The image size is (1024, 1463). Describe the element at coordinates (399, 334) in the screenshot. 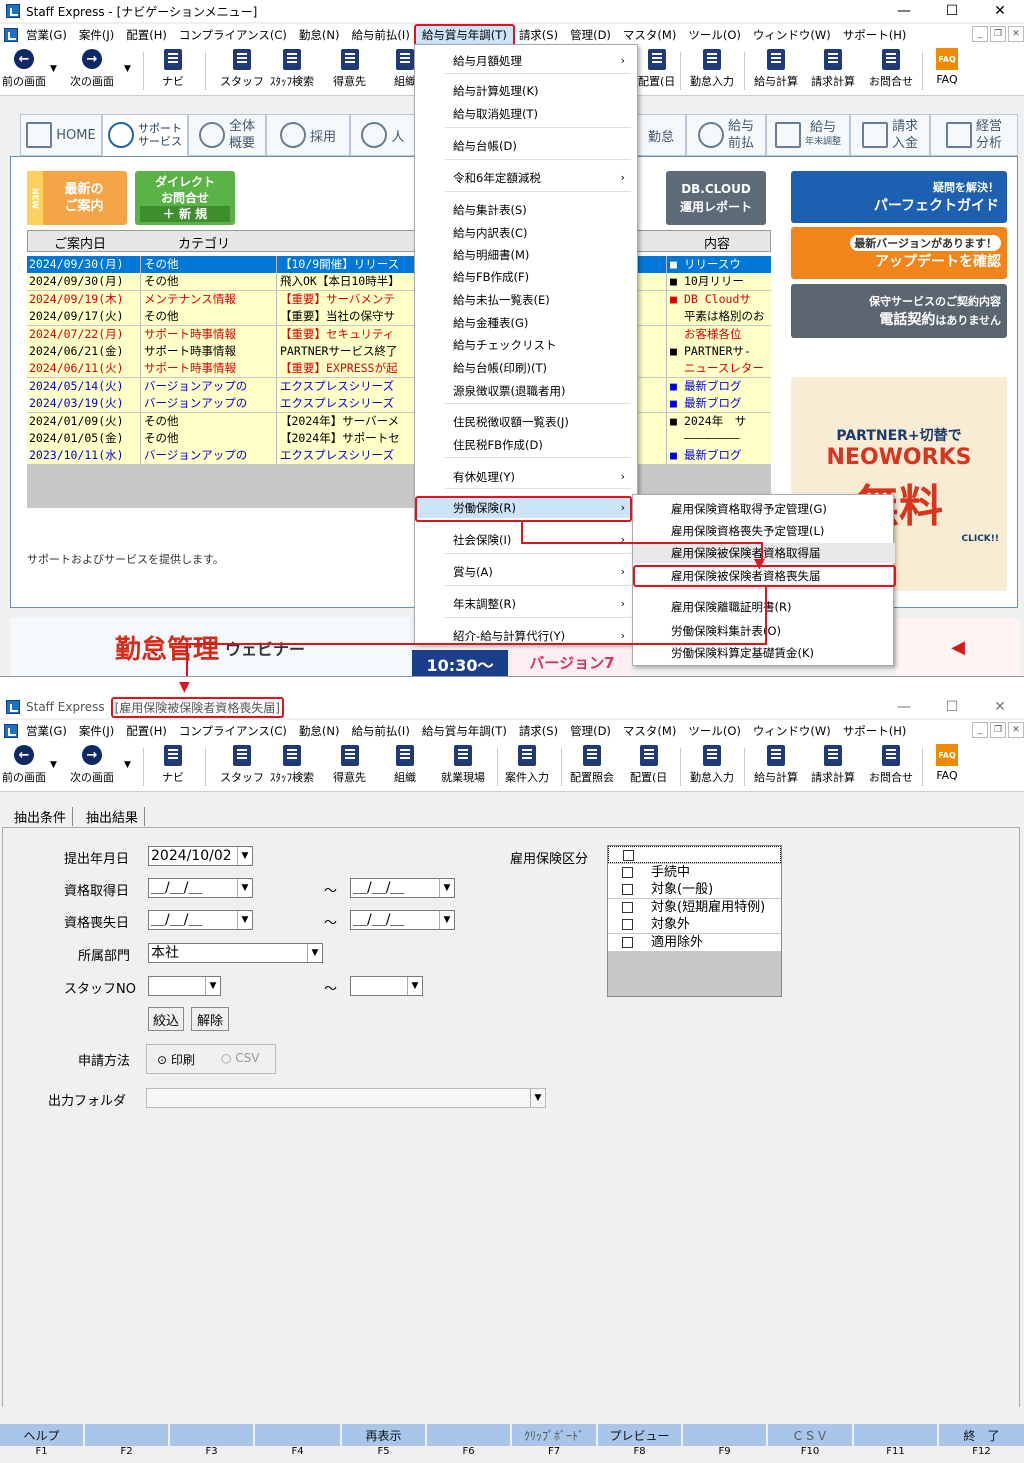

I see `news-row: 2024/07/22(月) サポート時事情報 【重要】セキュリティ お客様各位` at that location.